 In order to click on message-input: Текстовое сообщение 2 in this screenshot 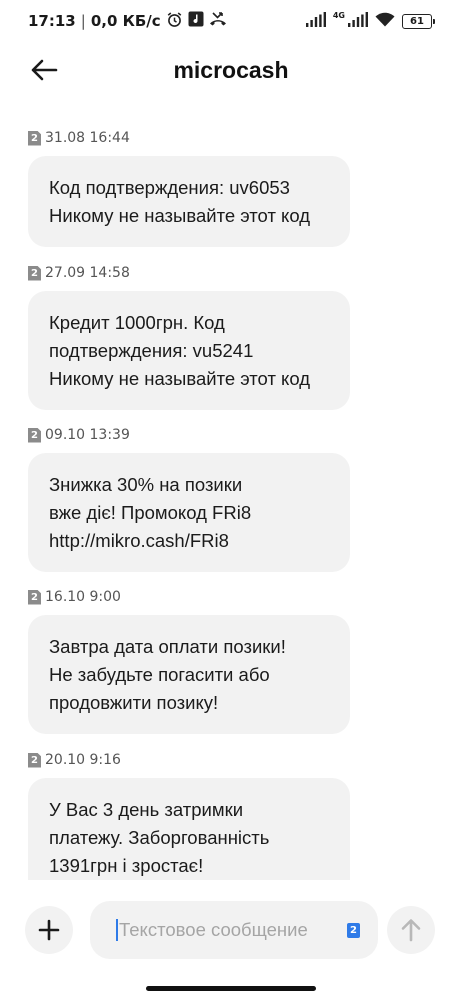, I will do `click(234, 930)`.